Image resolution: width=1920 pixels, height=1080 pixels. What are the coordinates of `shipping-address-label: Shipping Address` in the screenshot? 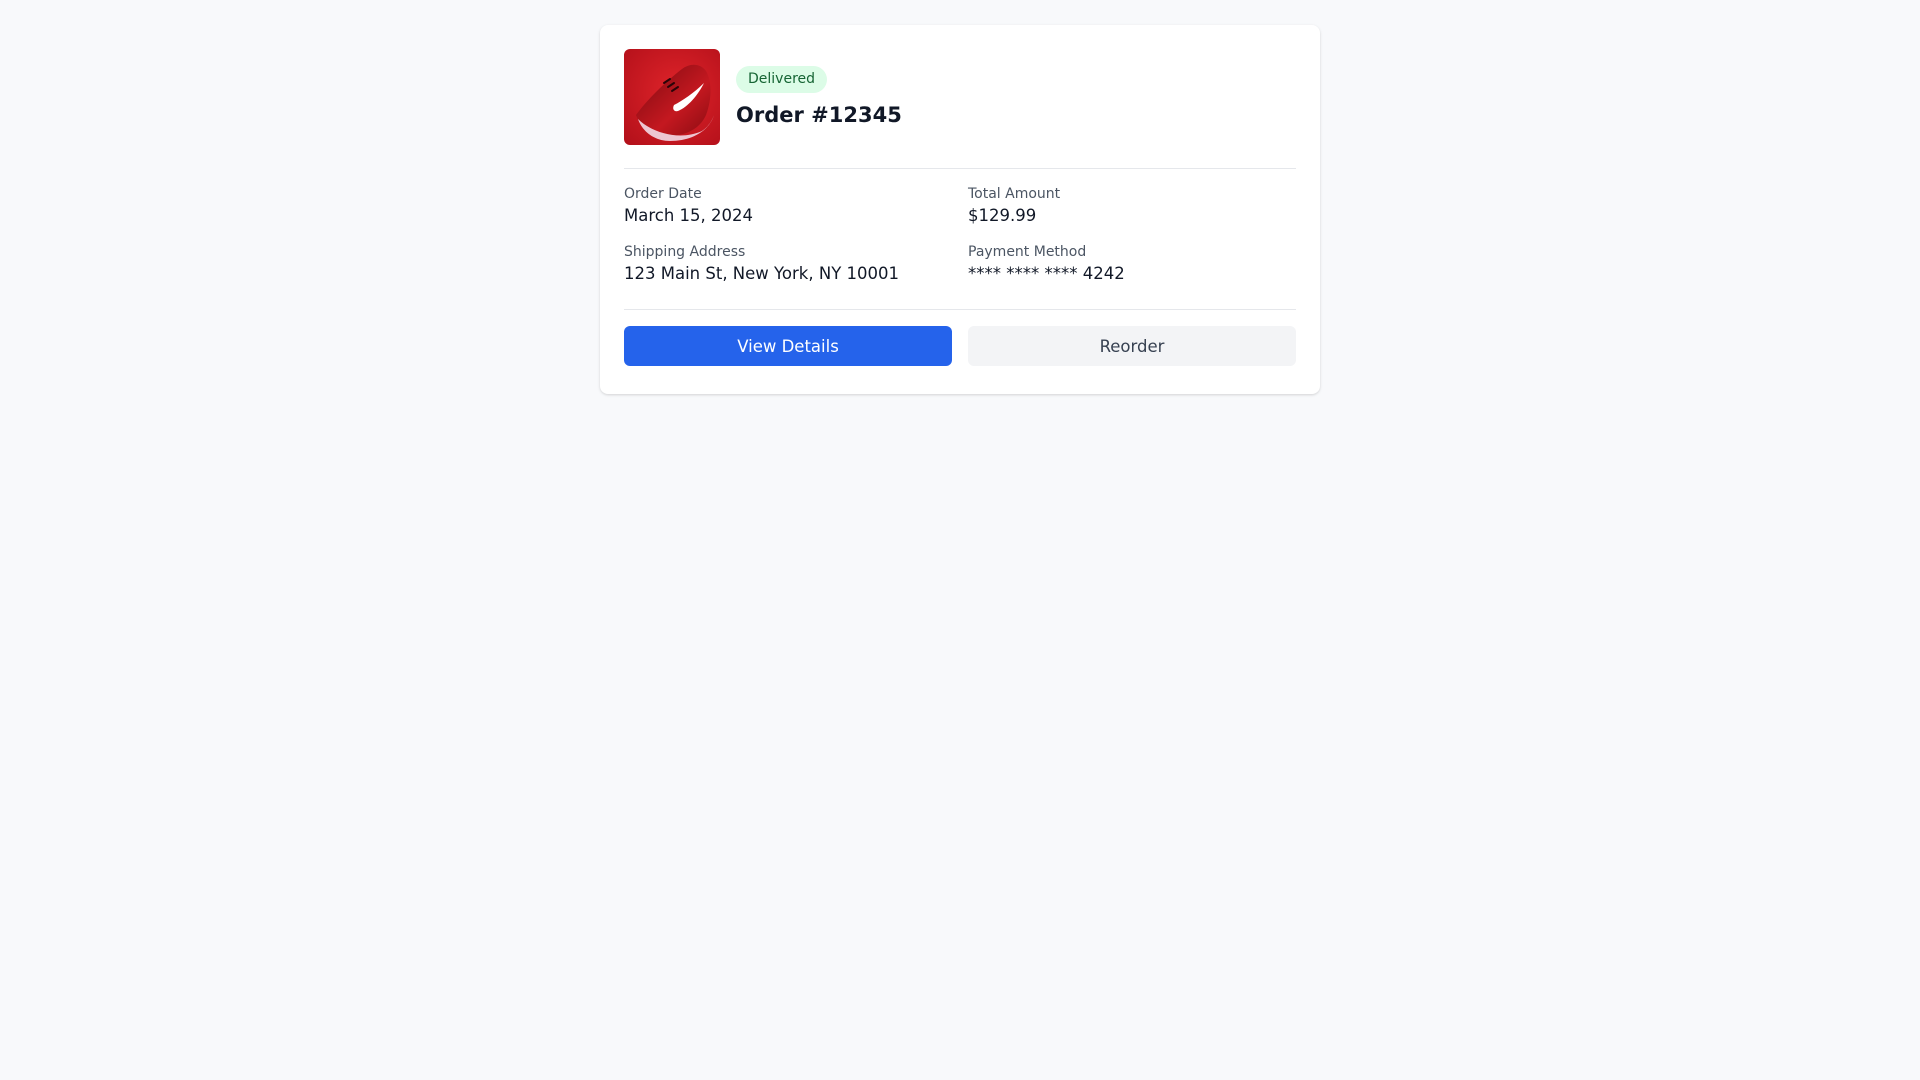 It's located at (685, 252).